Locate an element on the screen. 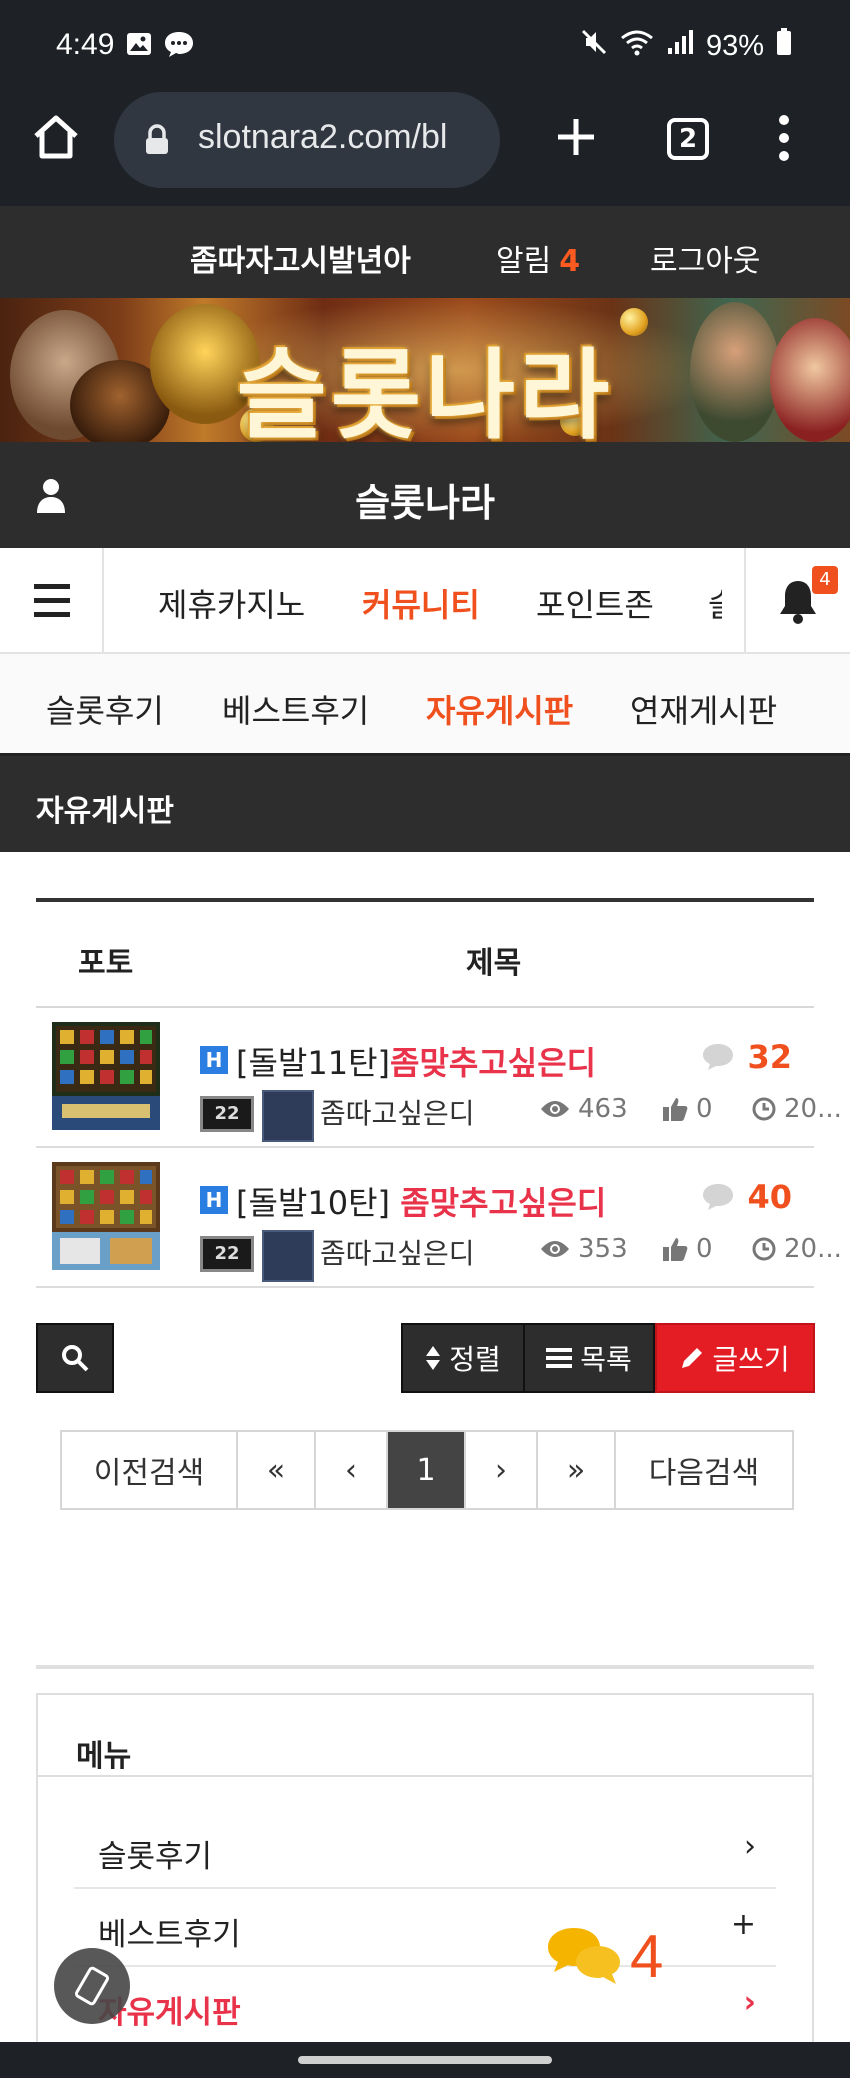  next-search-button: 다음검색 is located at coordinates (704, 1470).